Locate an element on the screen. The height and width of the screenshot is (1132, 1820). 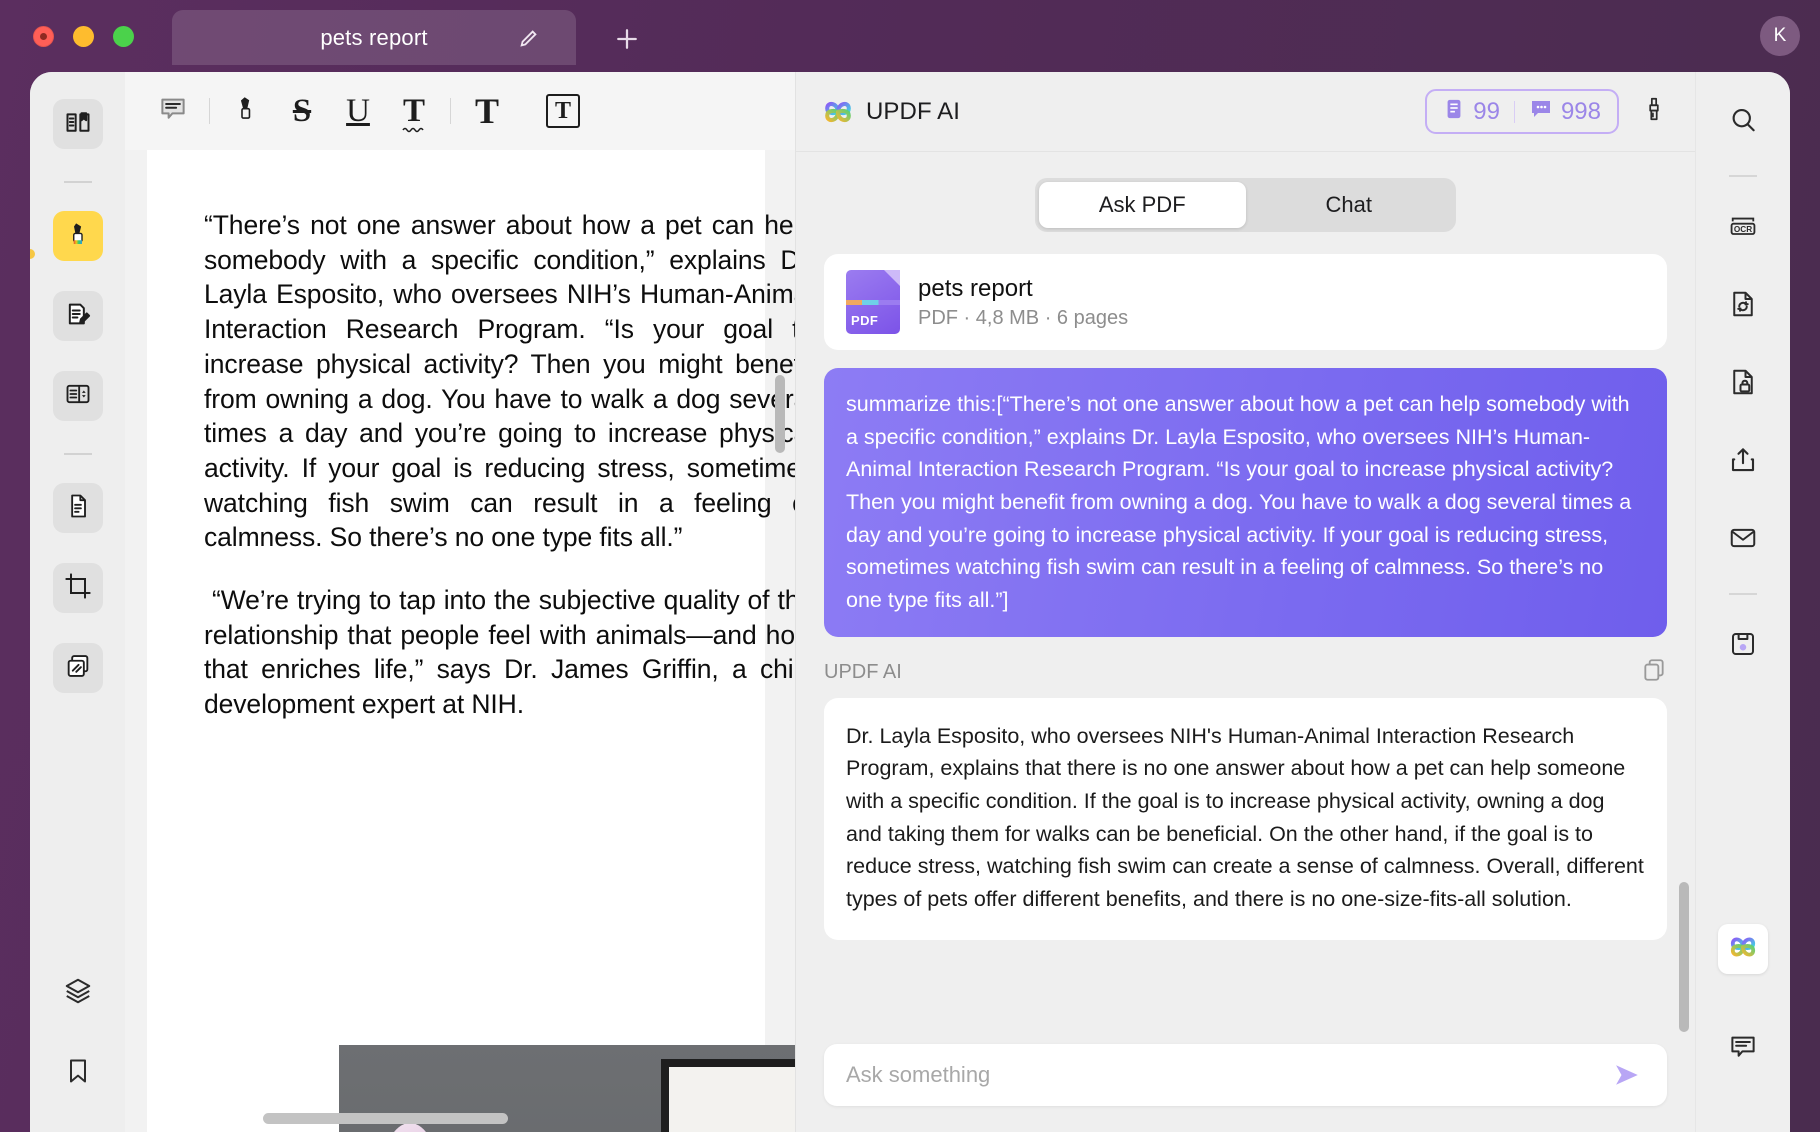
pdf-vertical-scrollbar is located at coordinates (780, 414).